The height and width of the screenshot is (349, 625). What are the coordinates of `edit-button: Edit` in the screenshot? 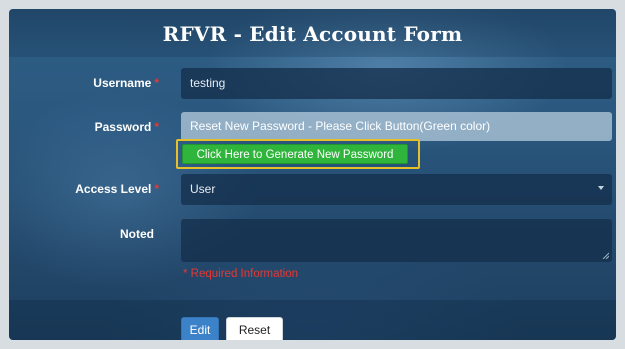 It's located at (200, 328).